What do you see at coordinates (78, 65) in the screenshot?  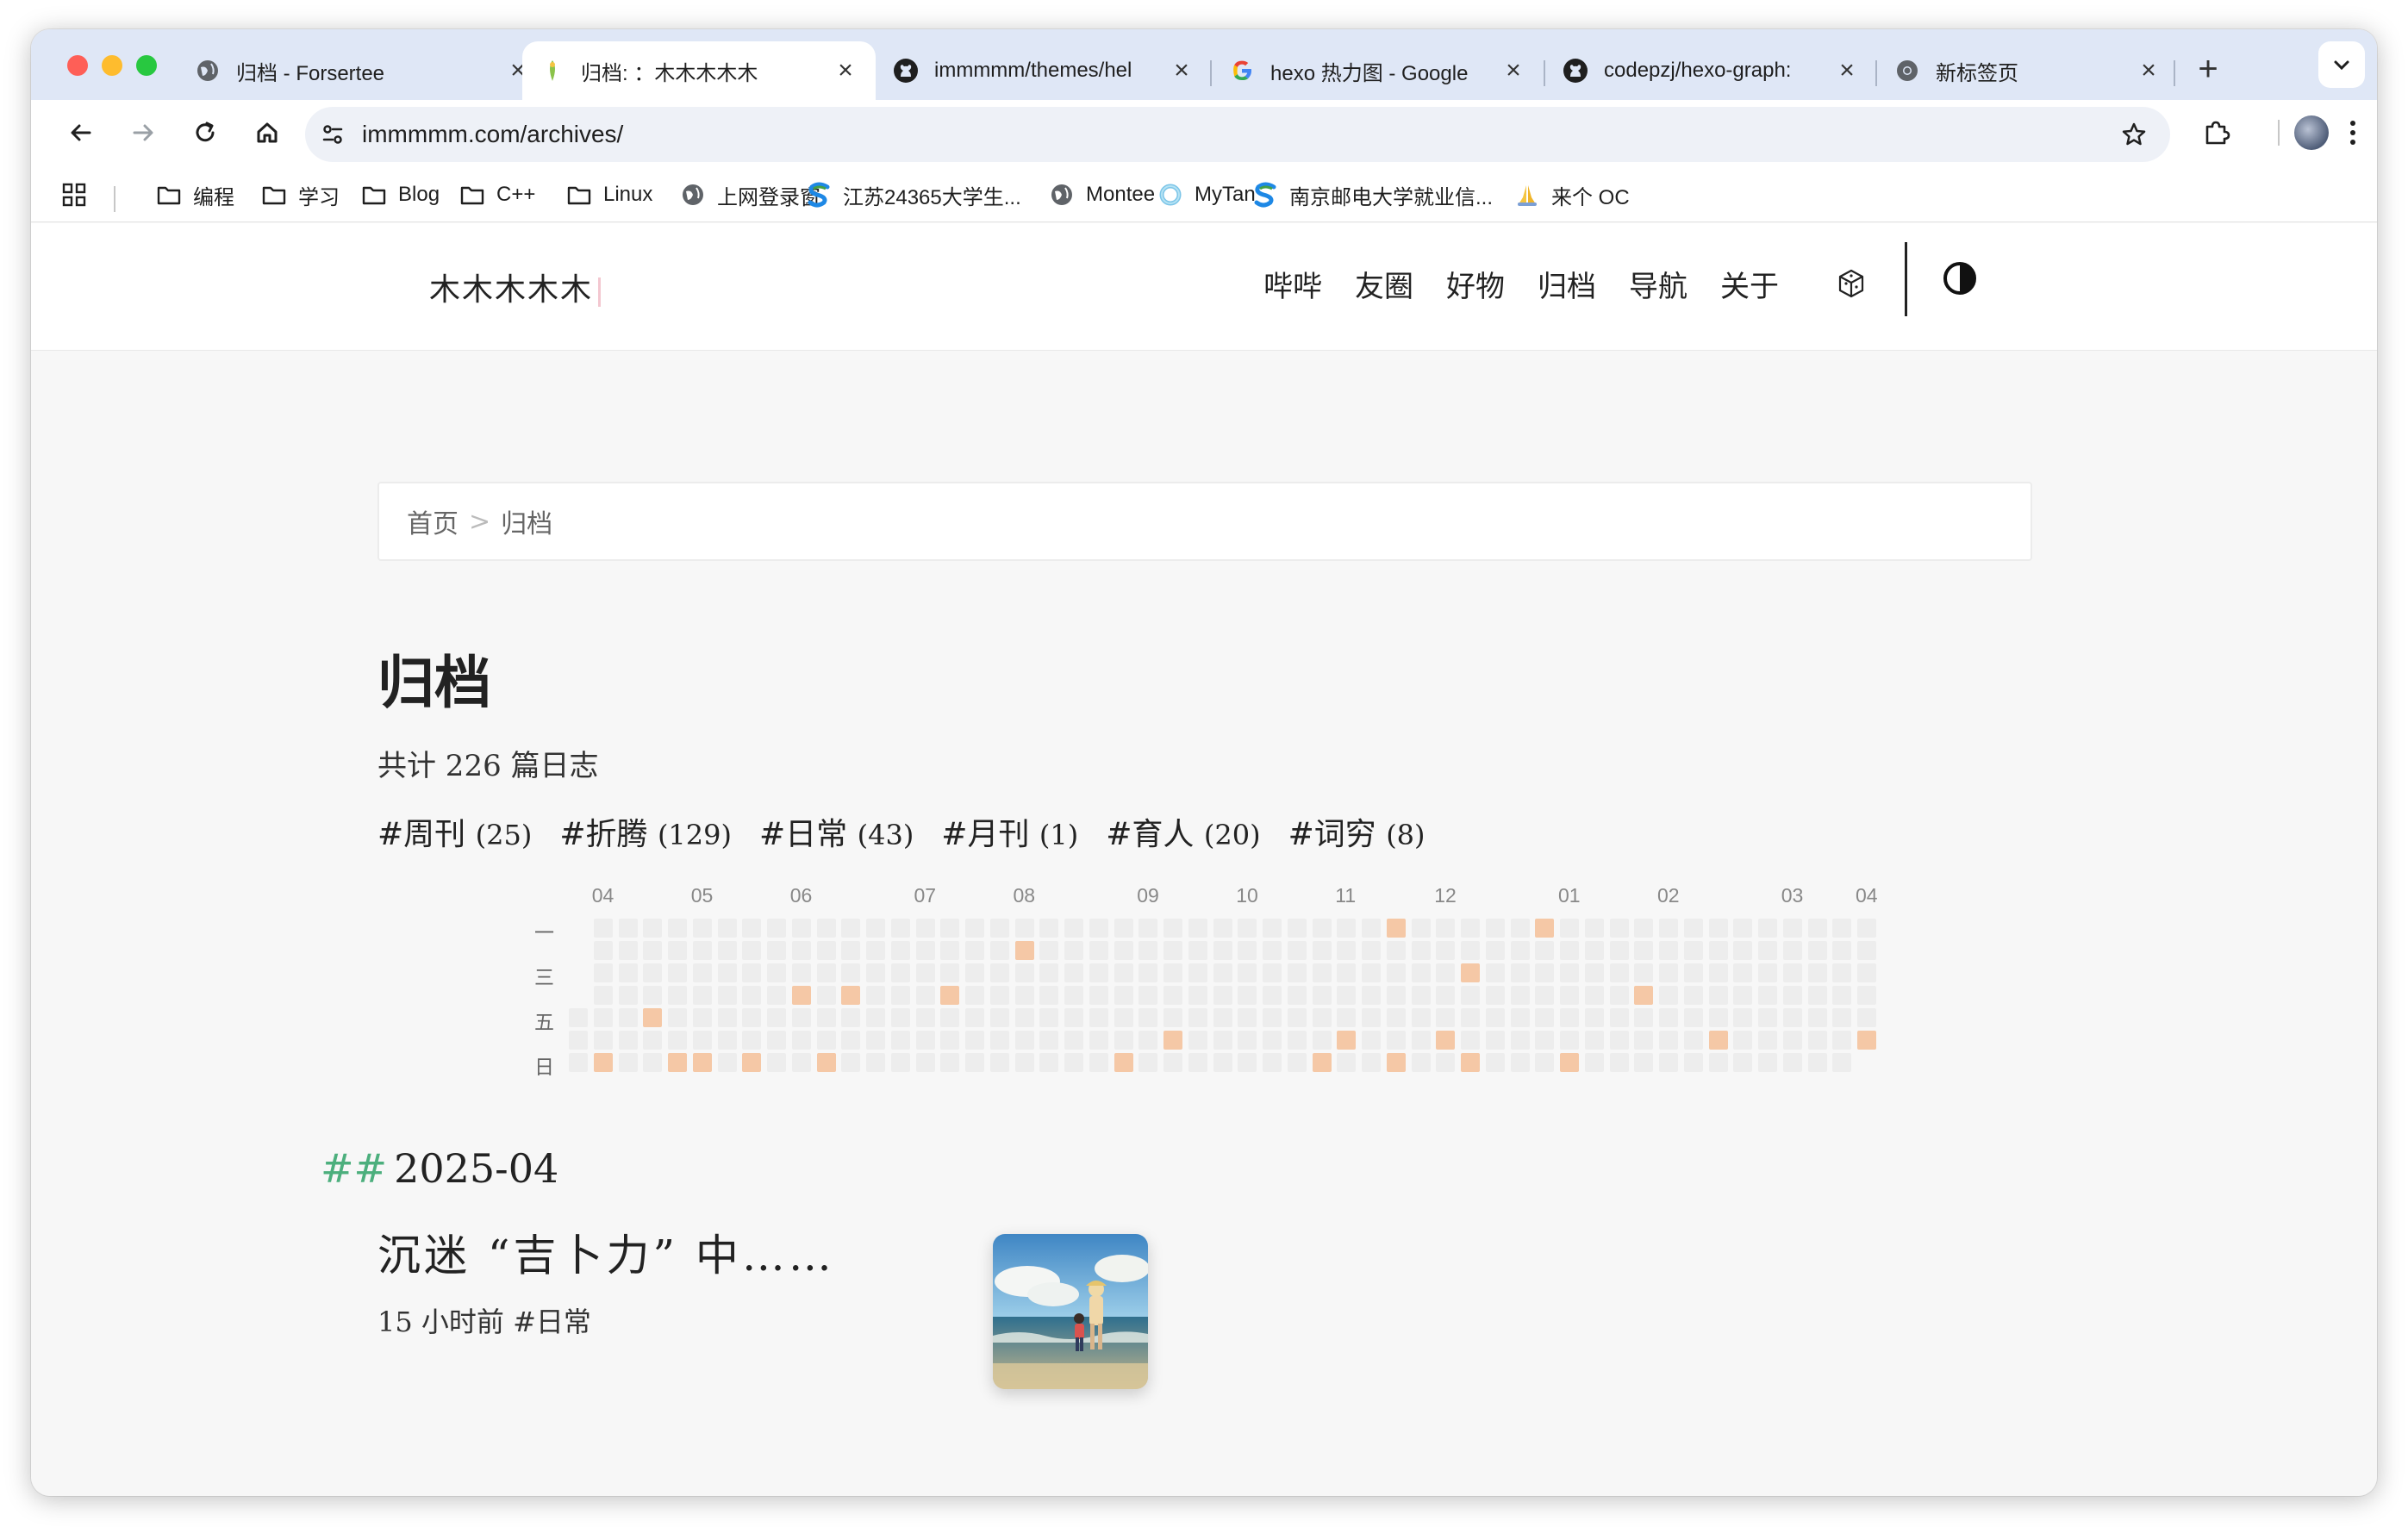 I see `close-window-button` at bounding box center [78, 65].